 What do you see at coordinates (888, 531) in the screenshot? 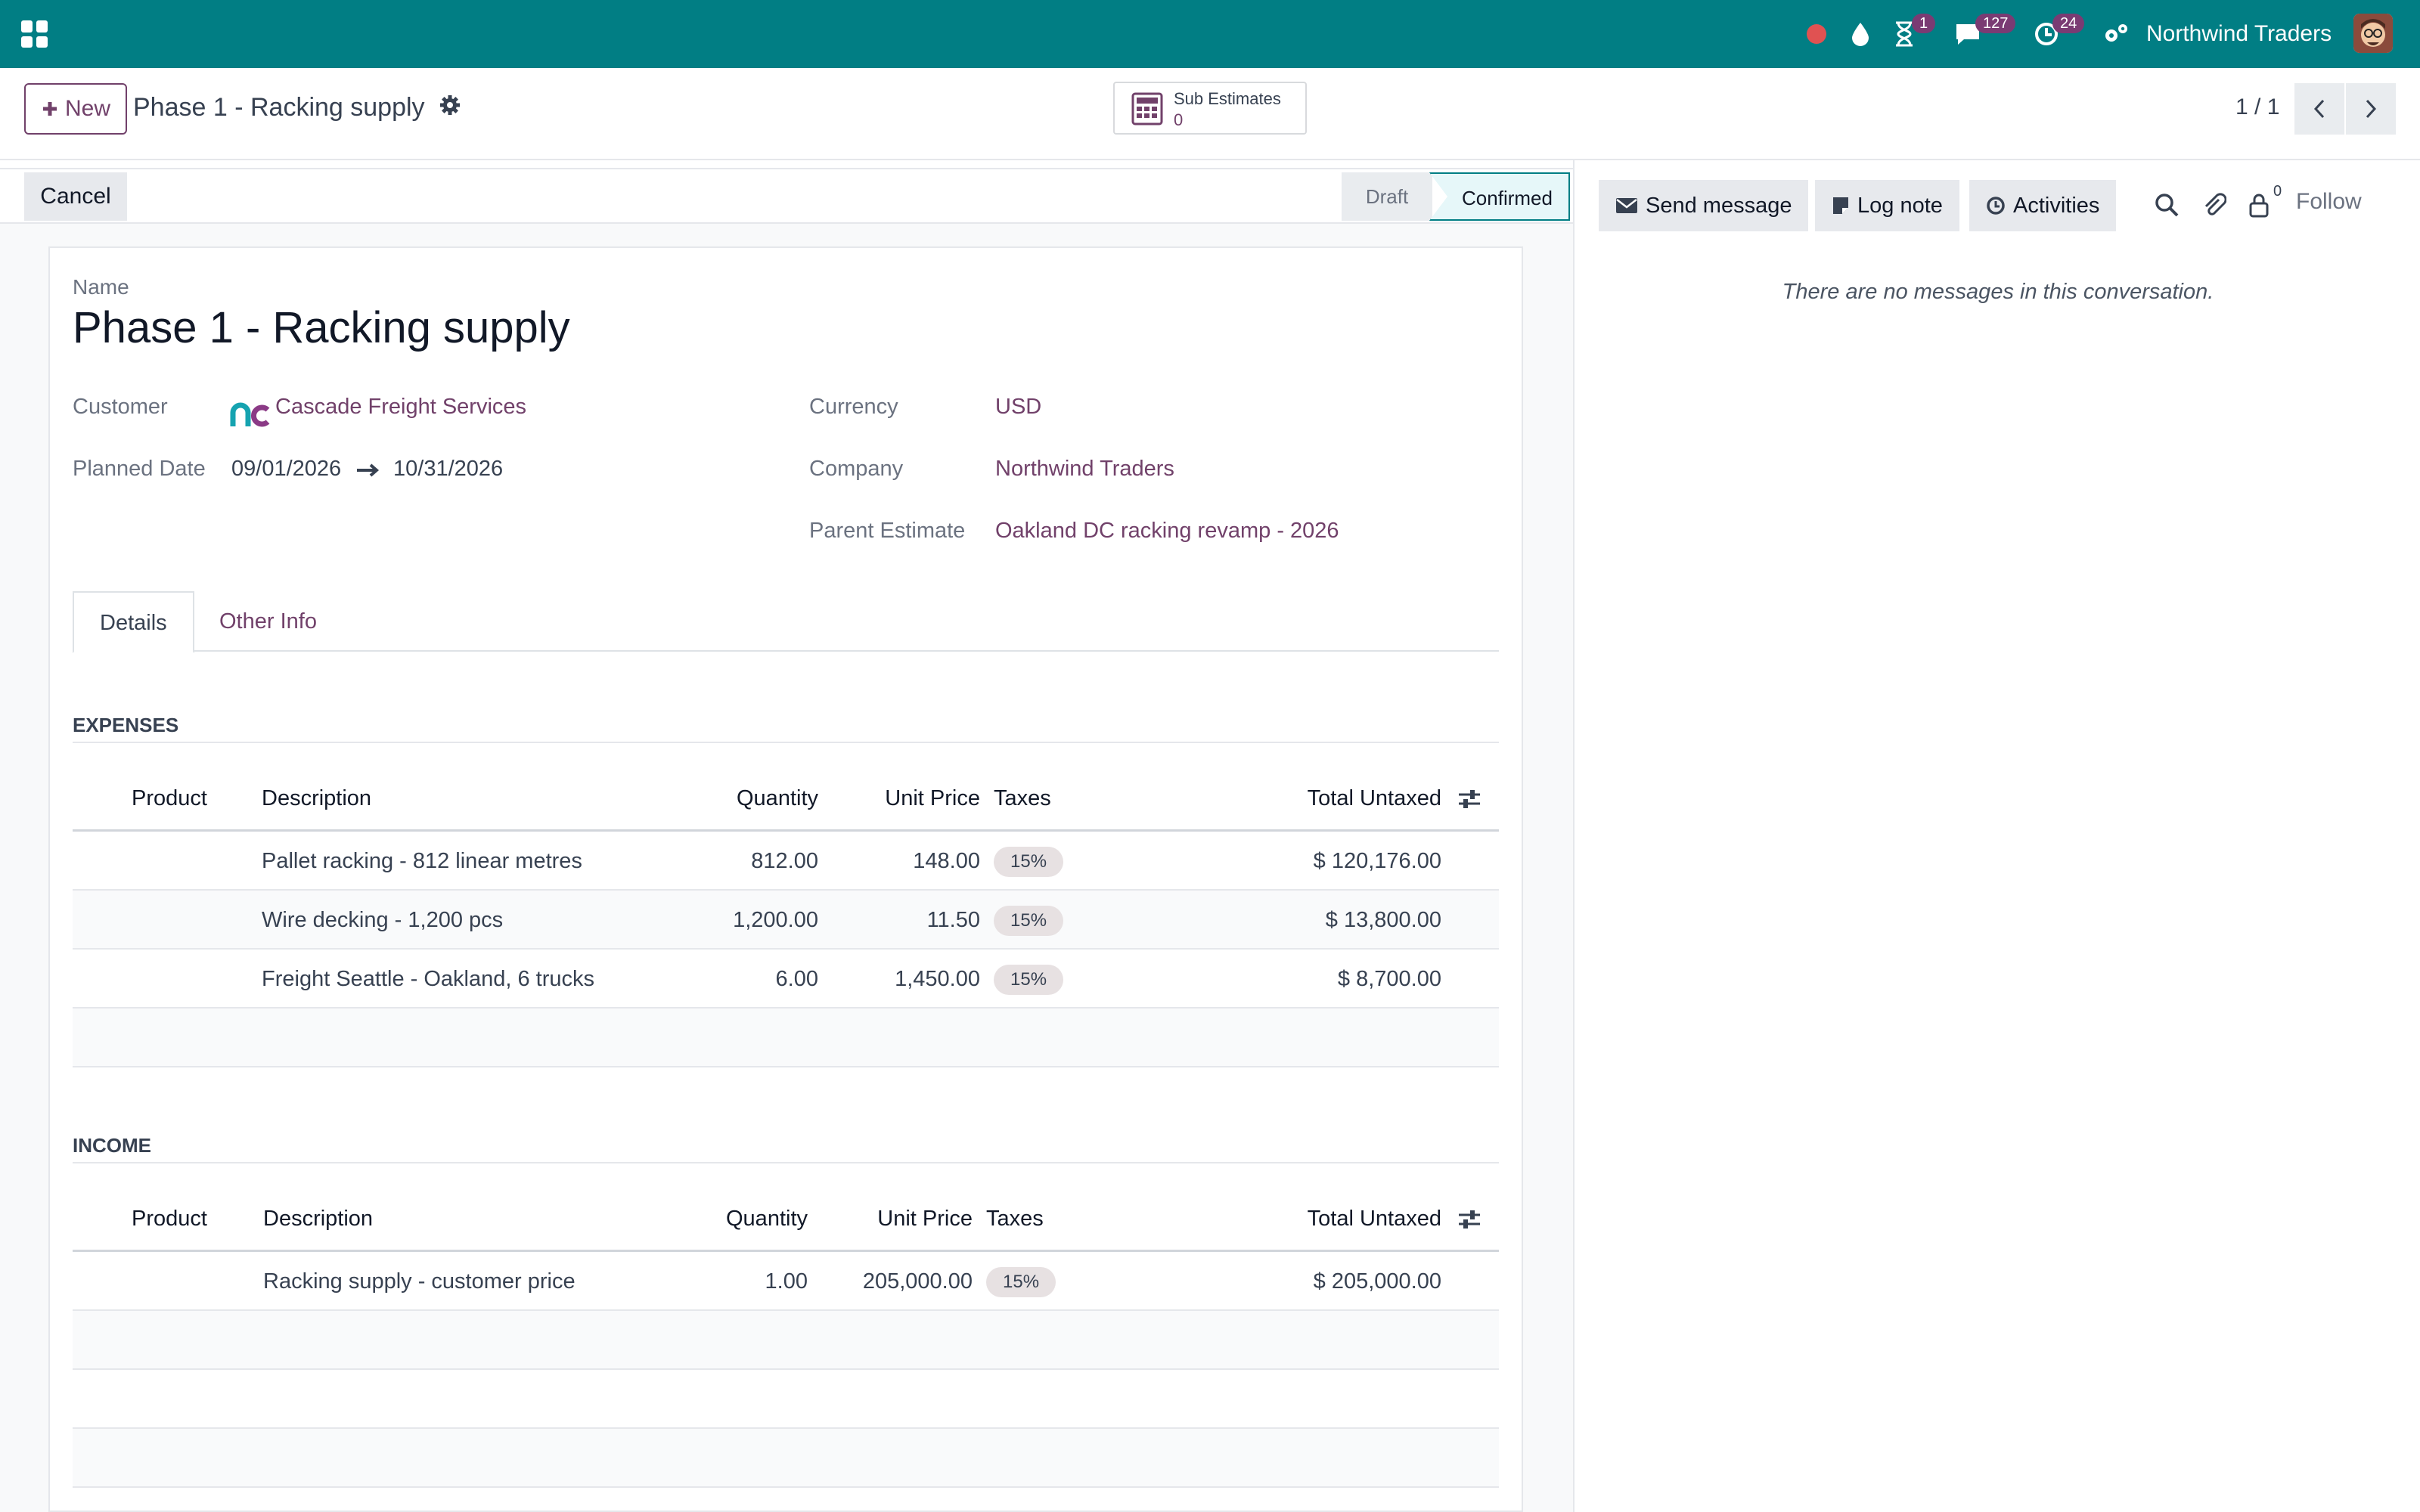
I see `parent-estimate-label: Parent Estimate` at bounding box center [888, 531].